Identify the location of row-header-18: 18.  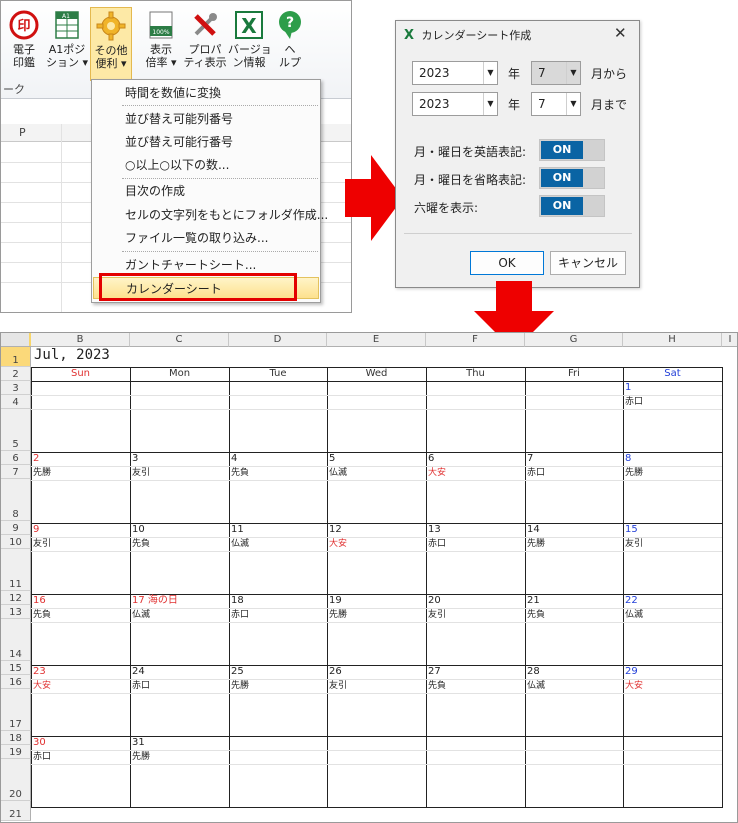
(16, 738).